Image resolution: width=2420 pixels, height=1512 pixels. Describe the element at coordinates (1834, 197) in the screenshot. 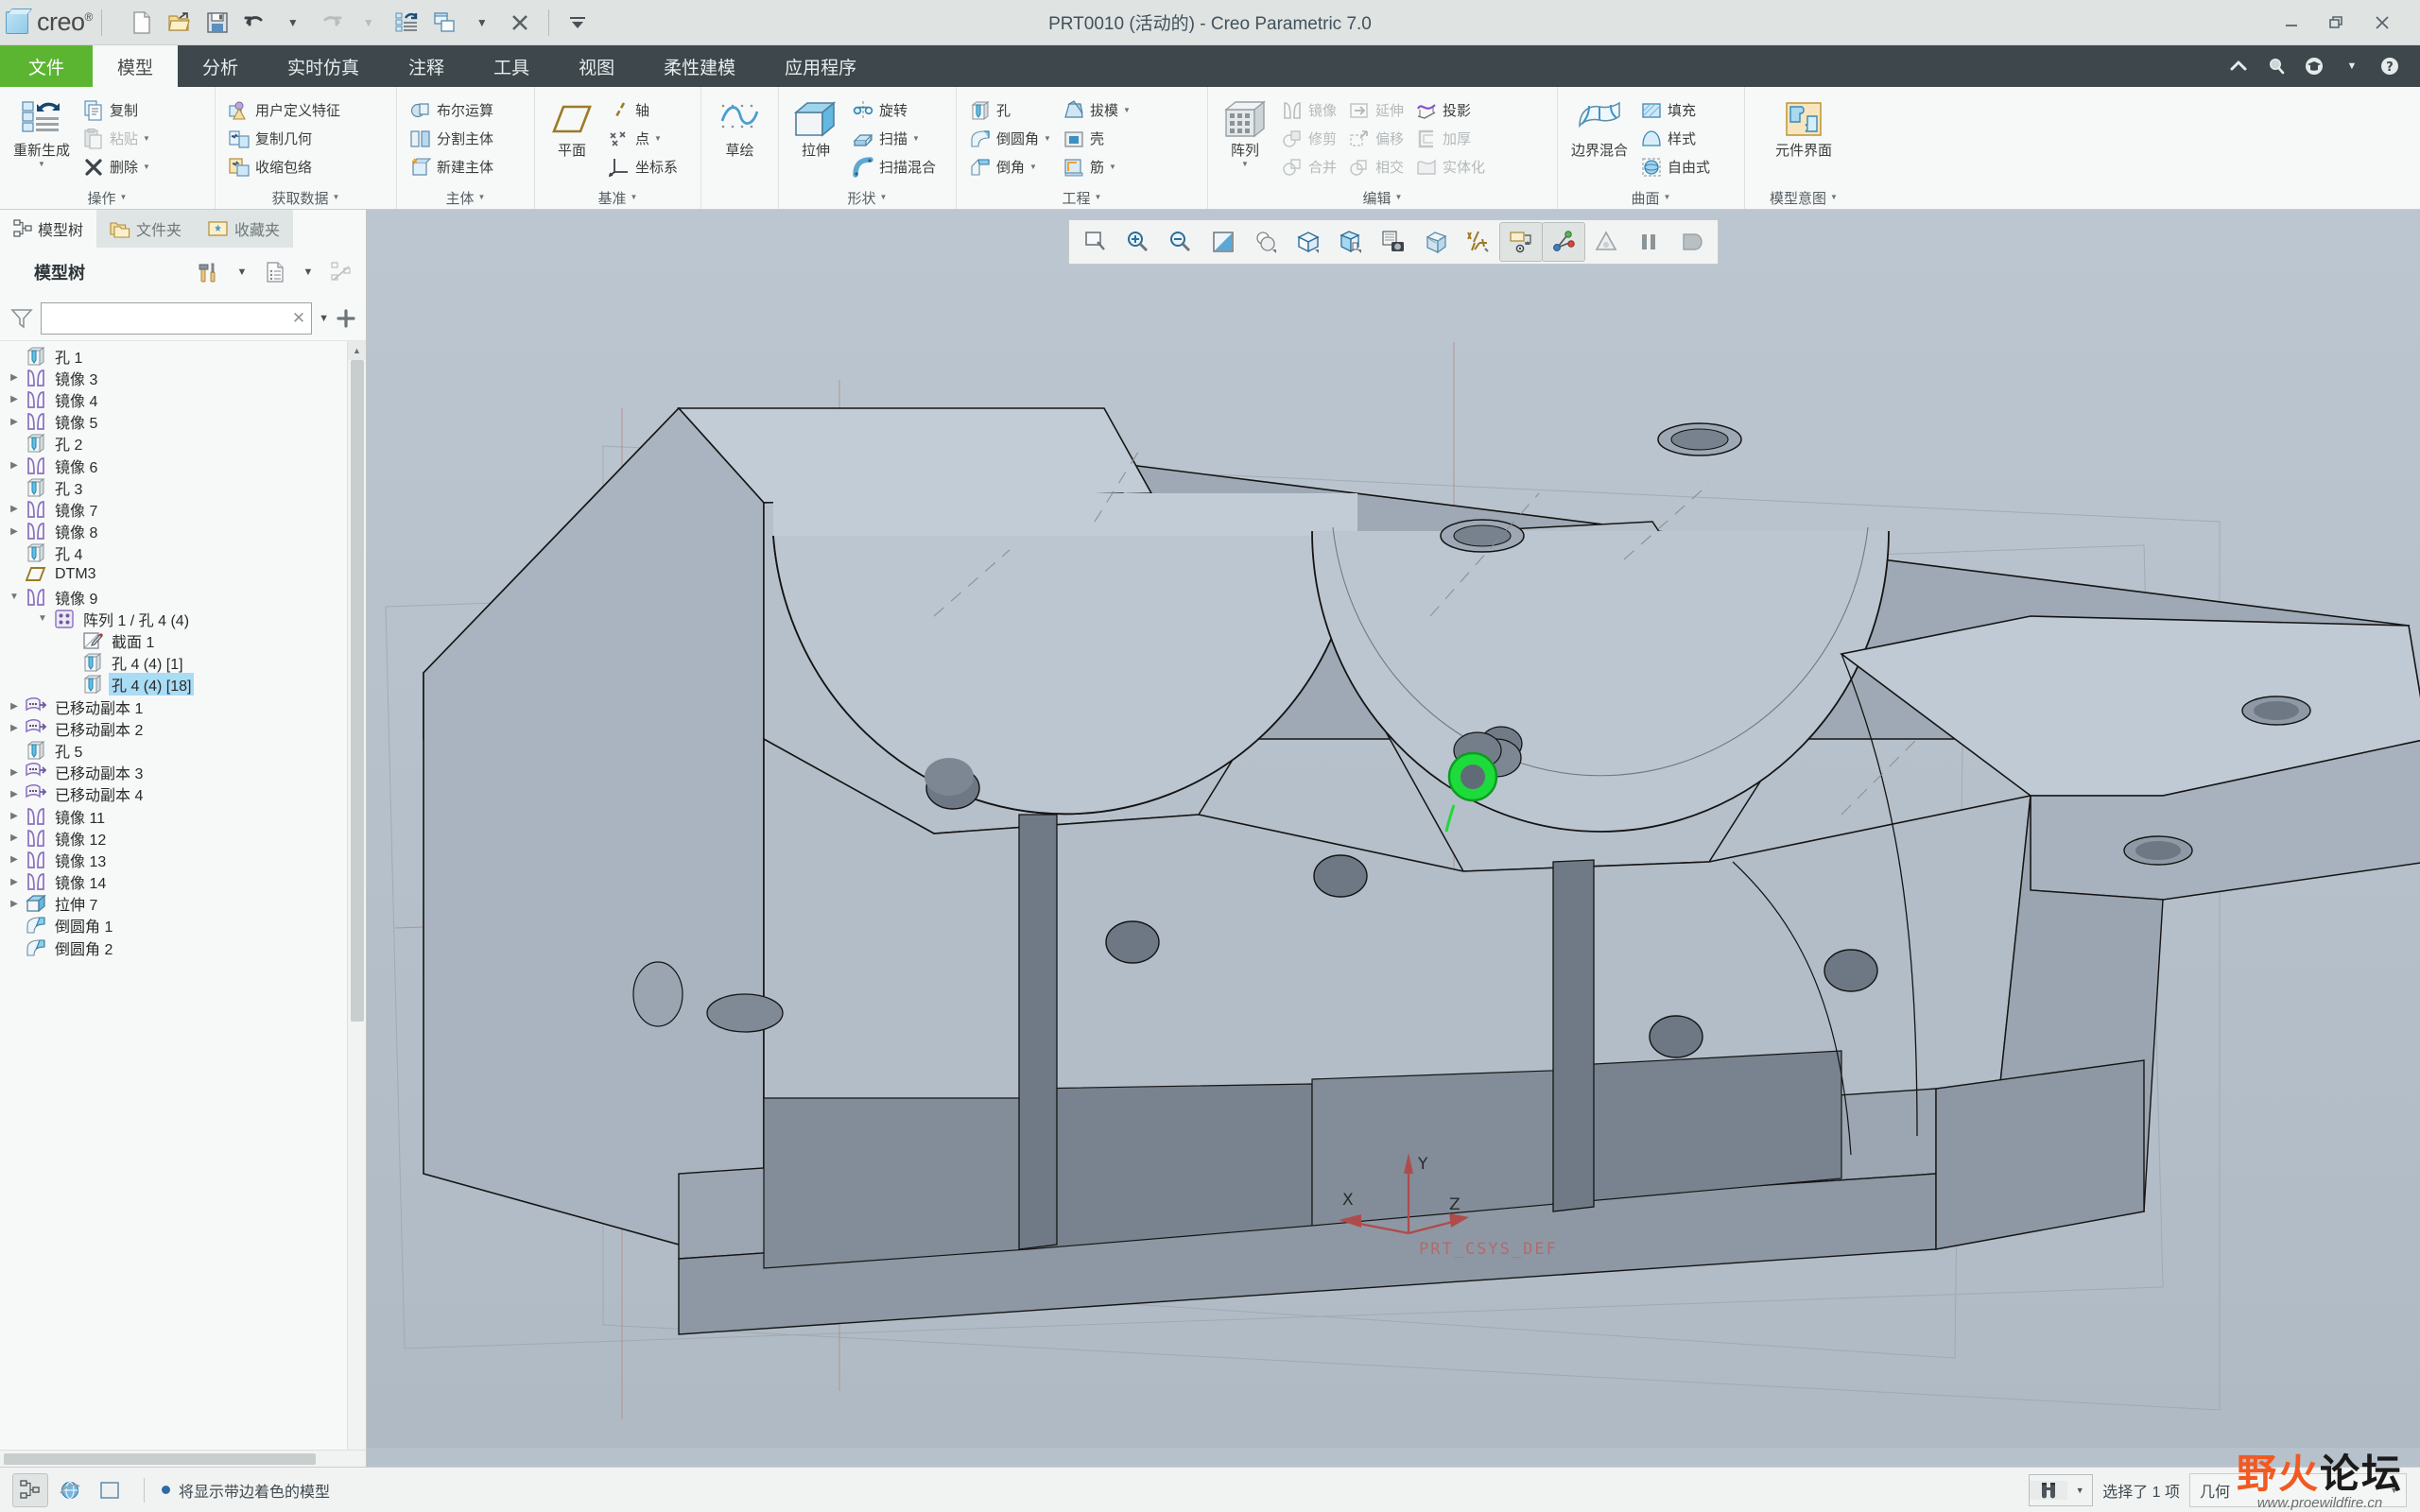

I see `model-intent-expand-icon: ▼` at that location.